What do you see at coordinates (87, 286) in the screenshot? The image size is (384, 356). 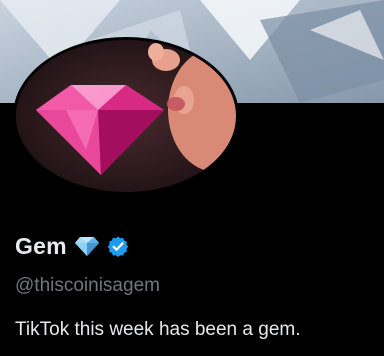 I see `profile-handle: @thiscoinisagem` at bounding box center [87, 286].